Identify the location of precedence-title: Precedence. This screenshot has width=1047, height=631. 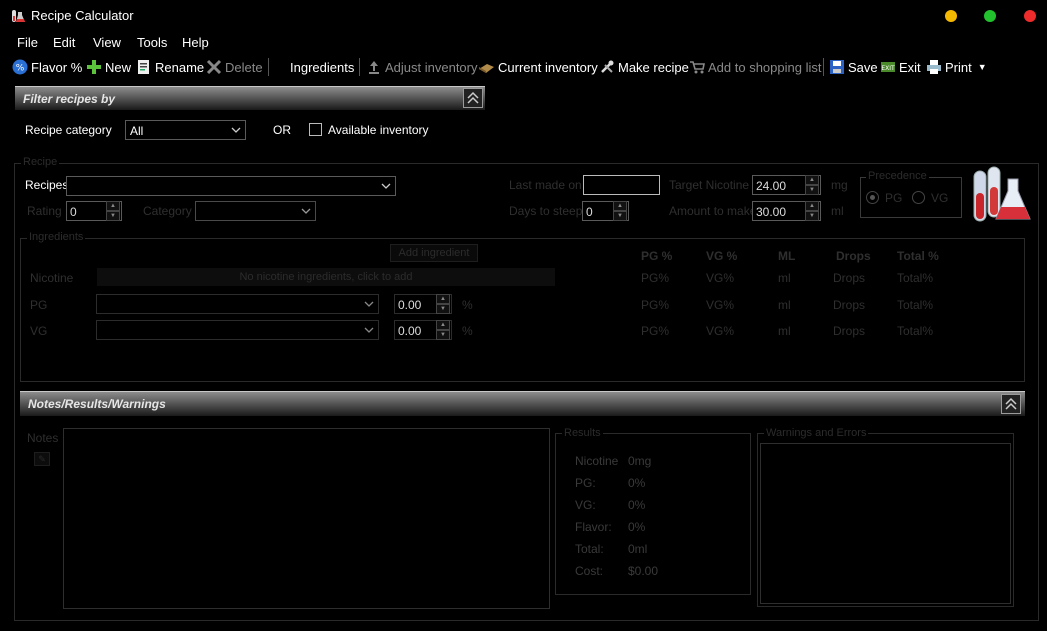
(897, 176).